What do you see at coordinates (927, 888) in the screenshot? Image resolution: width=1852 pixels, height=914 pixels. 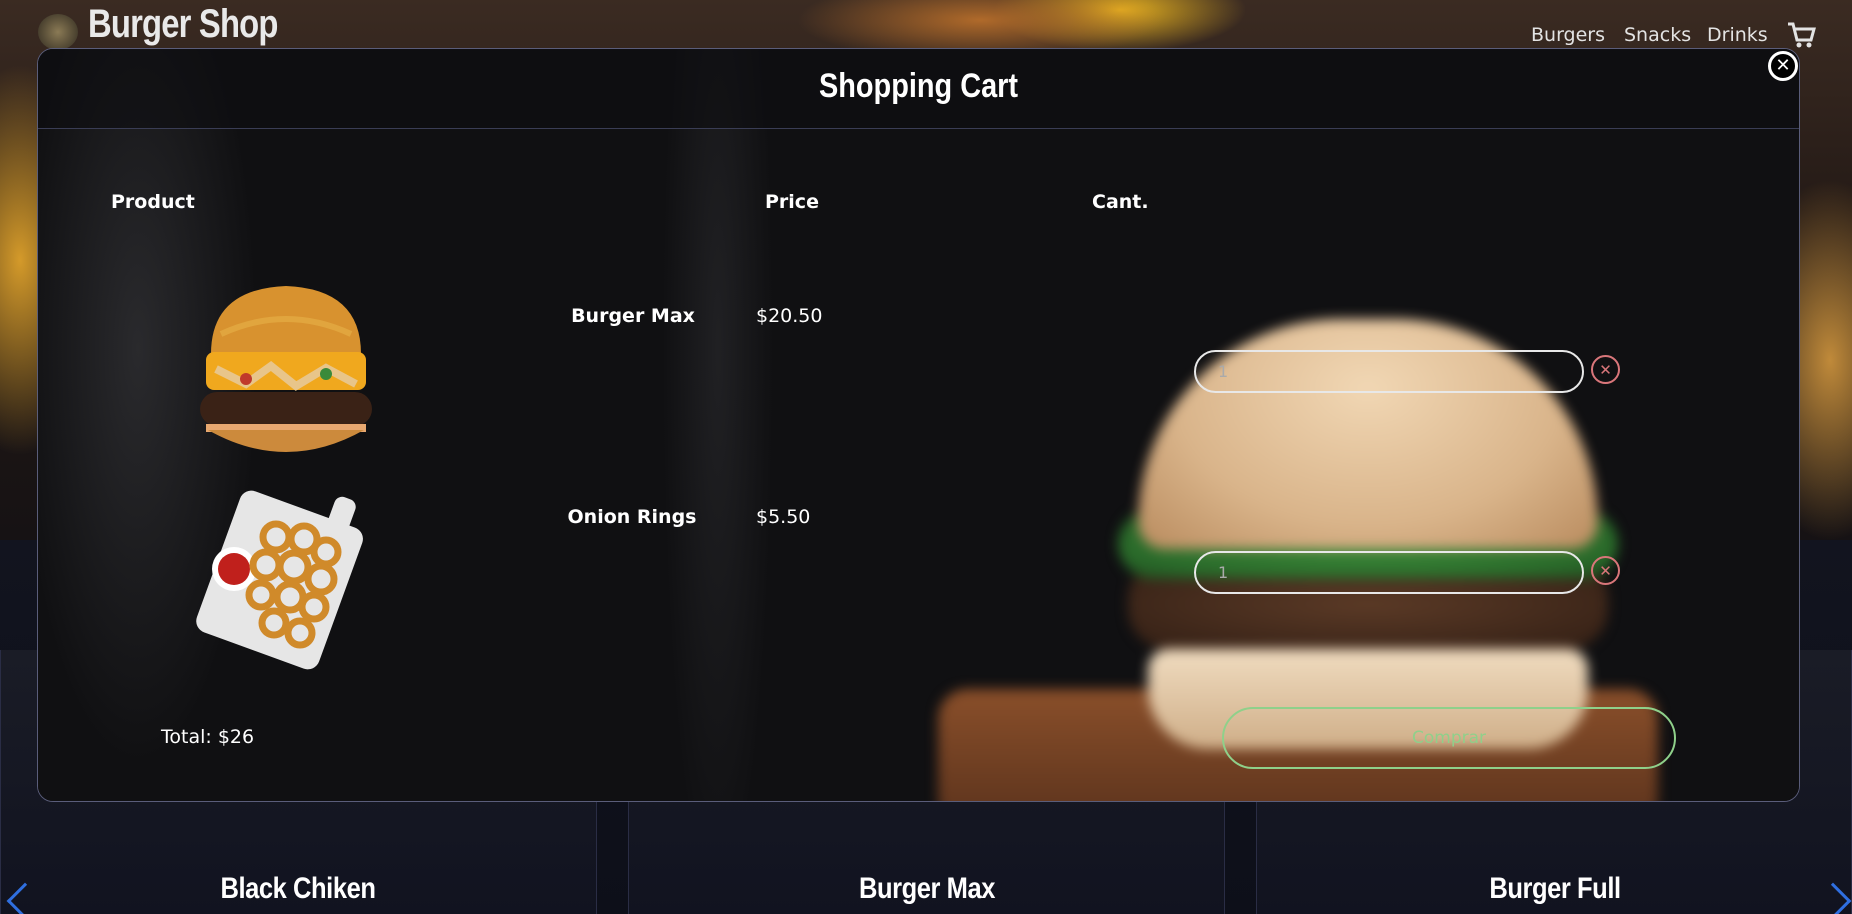 I see `card-title: Burger Max` at bounding box center [927, 888].